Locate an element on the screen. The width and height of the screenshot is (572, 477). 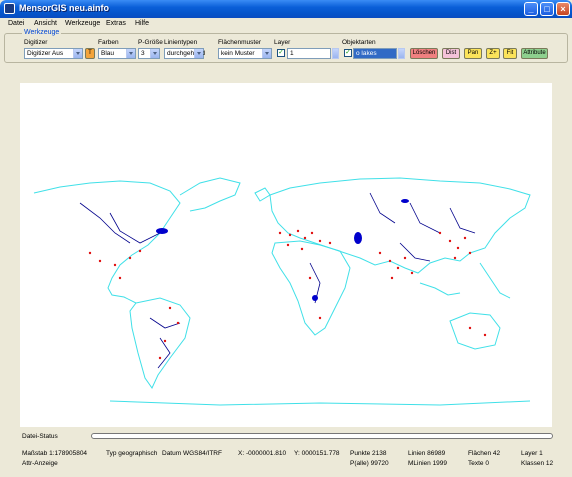
menu-ansicht: Ansicht is located at coordinates (45, 23).